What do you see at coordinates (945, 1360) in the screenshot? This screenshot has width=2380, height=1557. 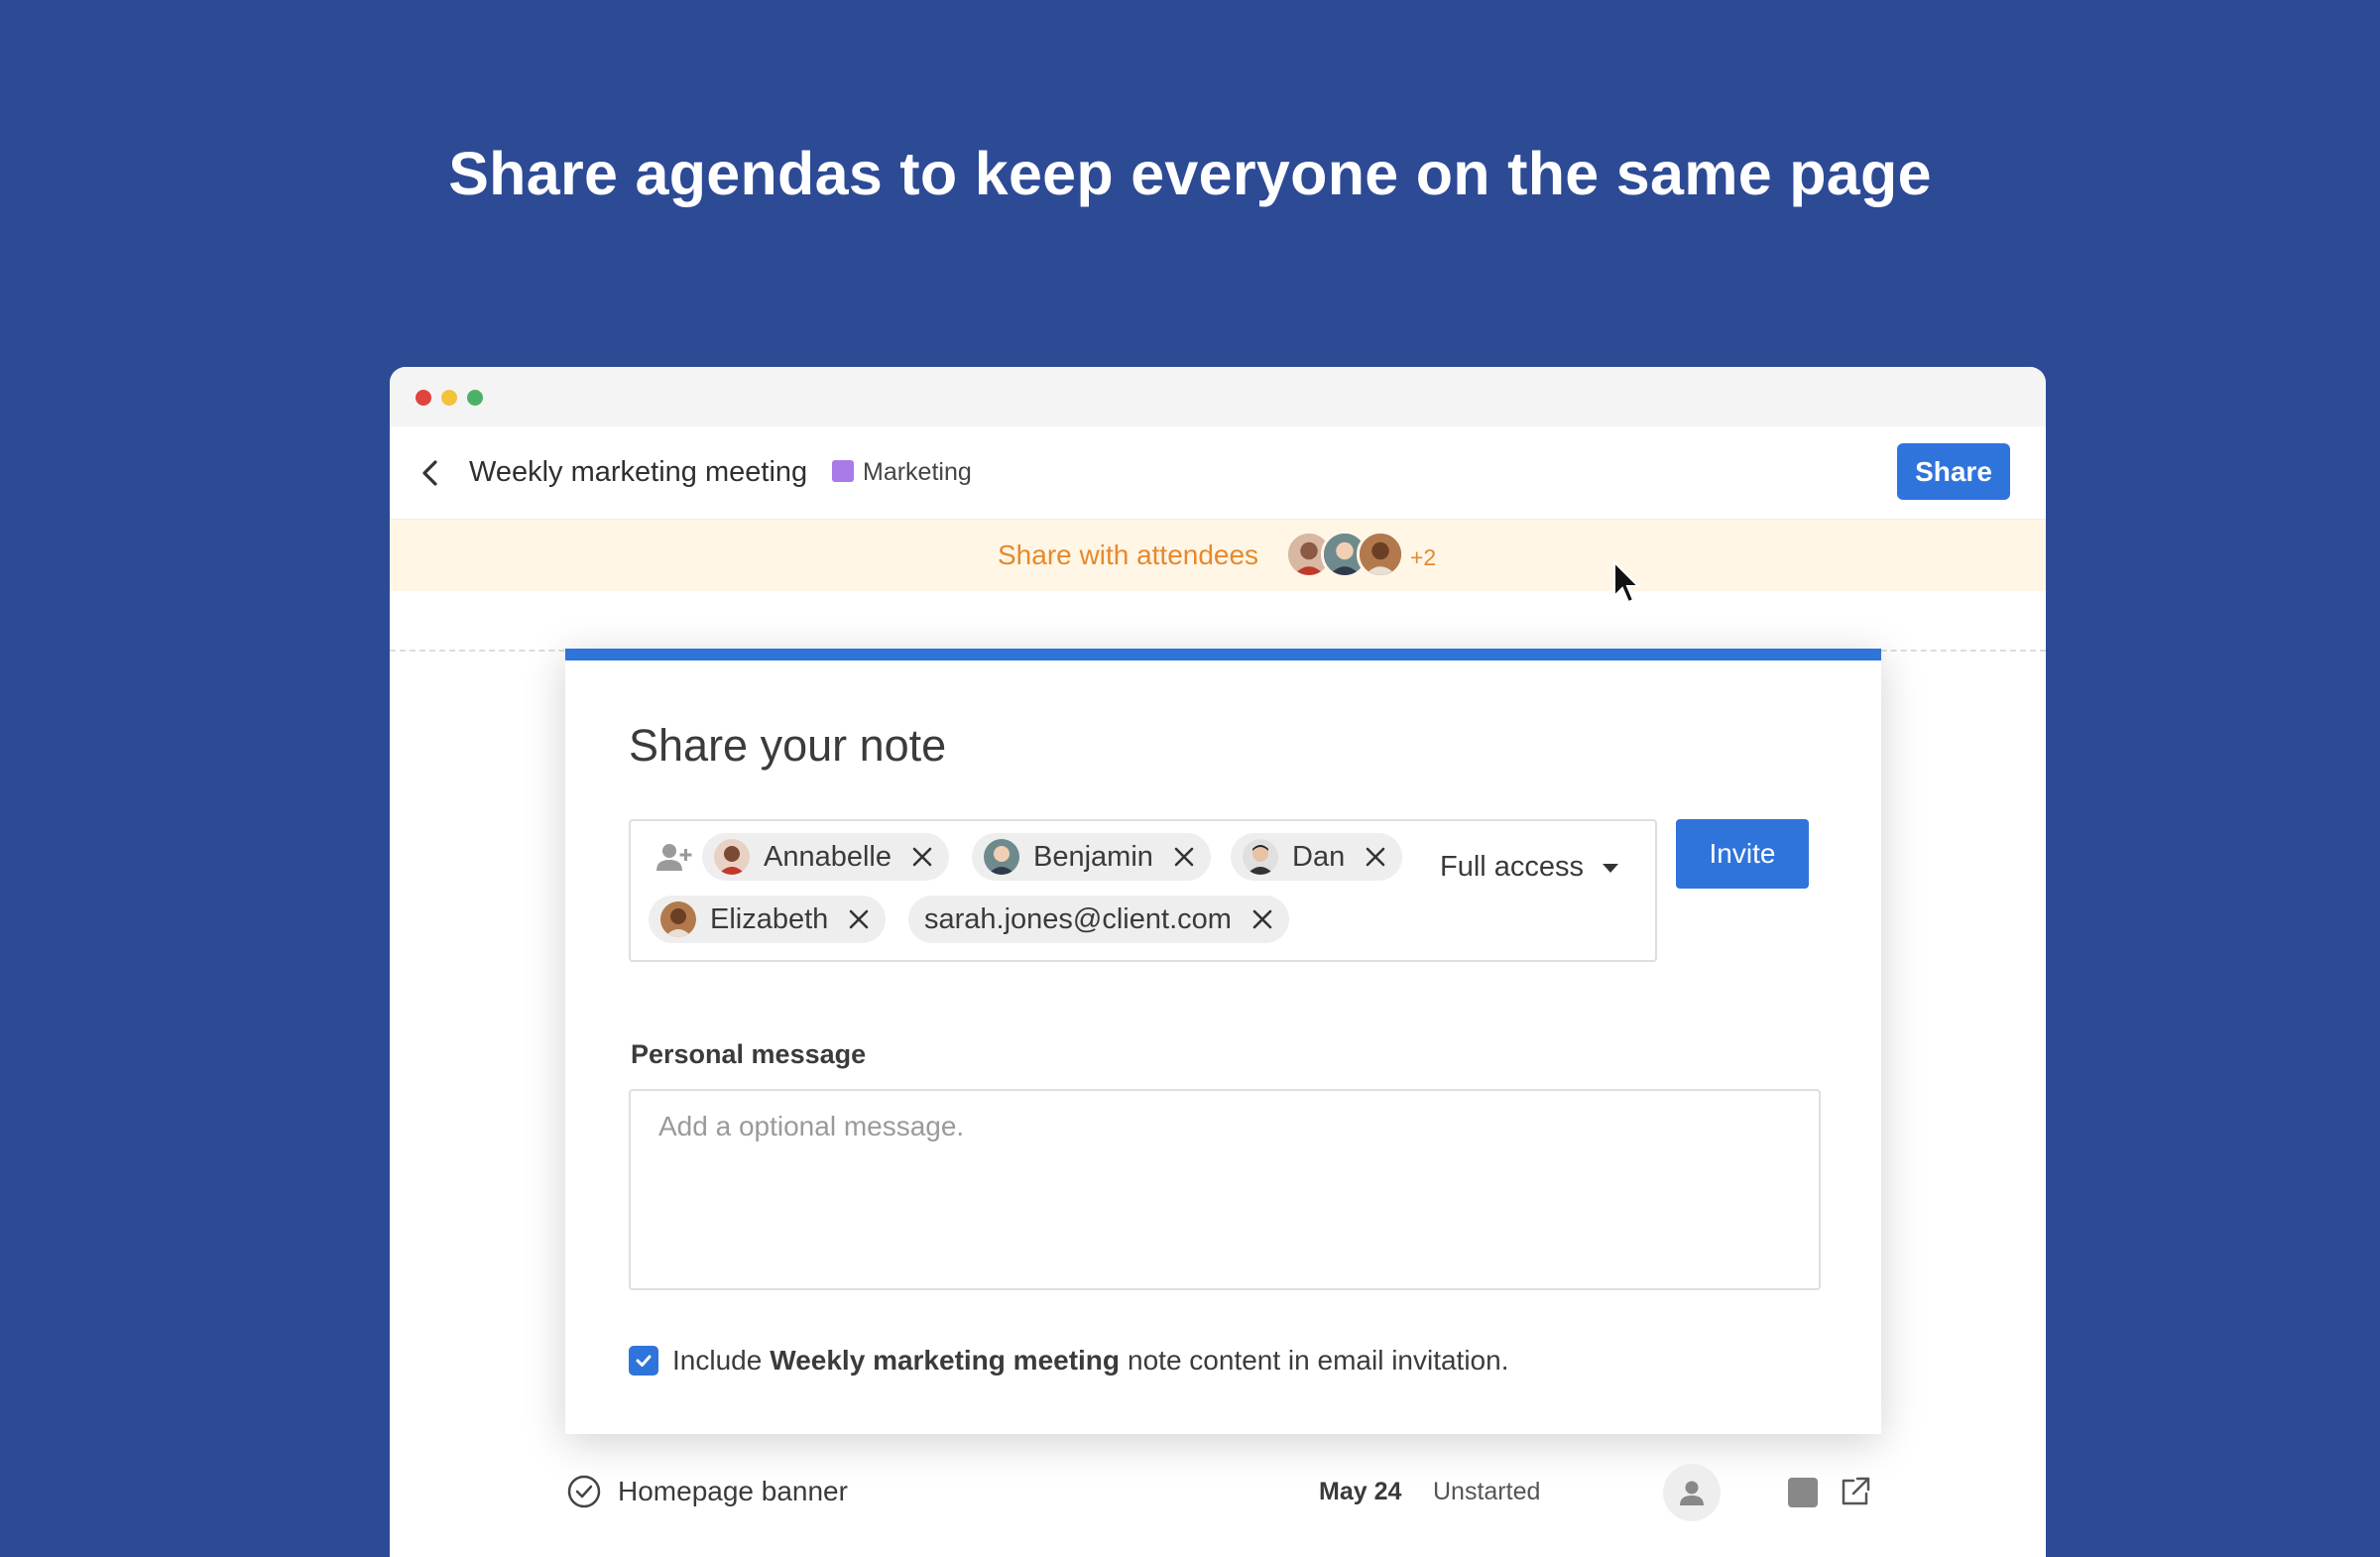 I see `include-note-name: Weekly marketing meeting` at bounding box center [945, 1360].